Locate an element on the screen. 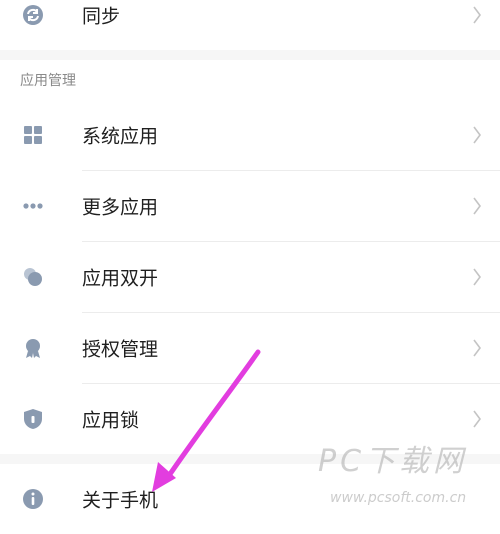 The width and height of the screenshot is (500, 534). settings-item-dual-apps: 应用双开 is located at coordinates (250, 277).